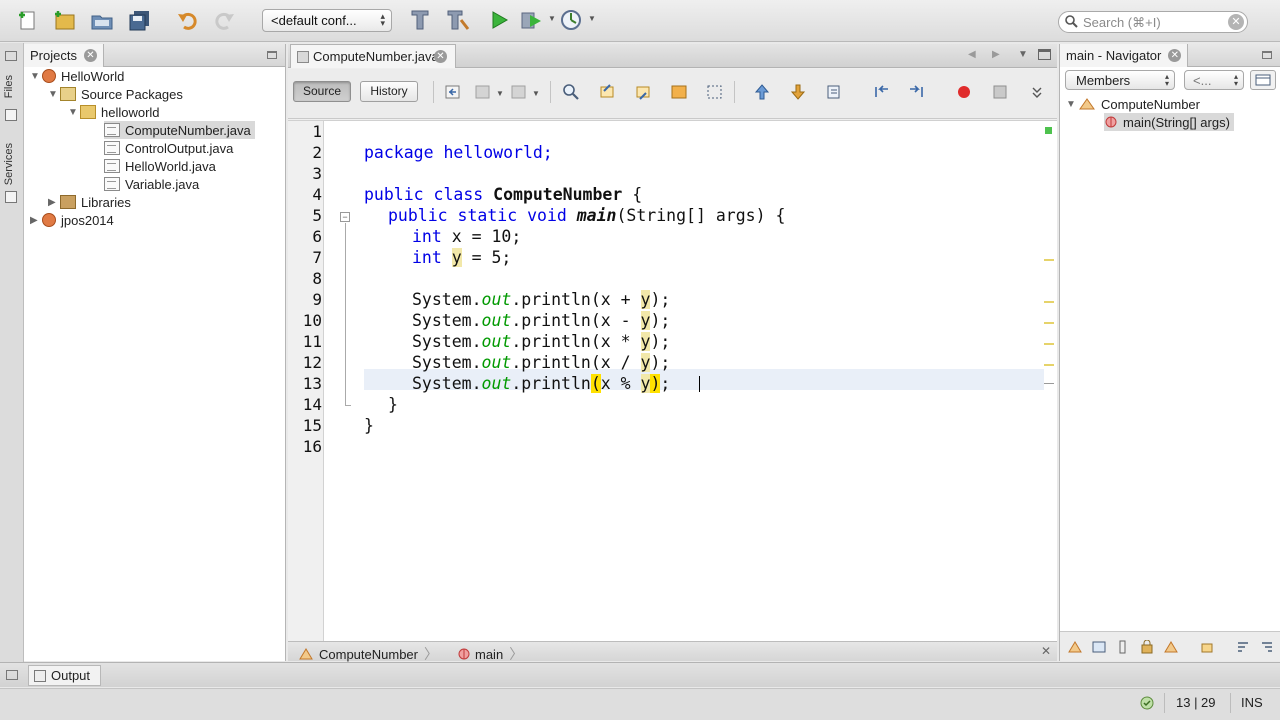 The image size is (1280, 720). What do you see at coordinates (881, 92) in the screenshot?
I see `shift-line-left-icon` at bounding box center [881, 92].